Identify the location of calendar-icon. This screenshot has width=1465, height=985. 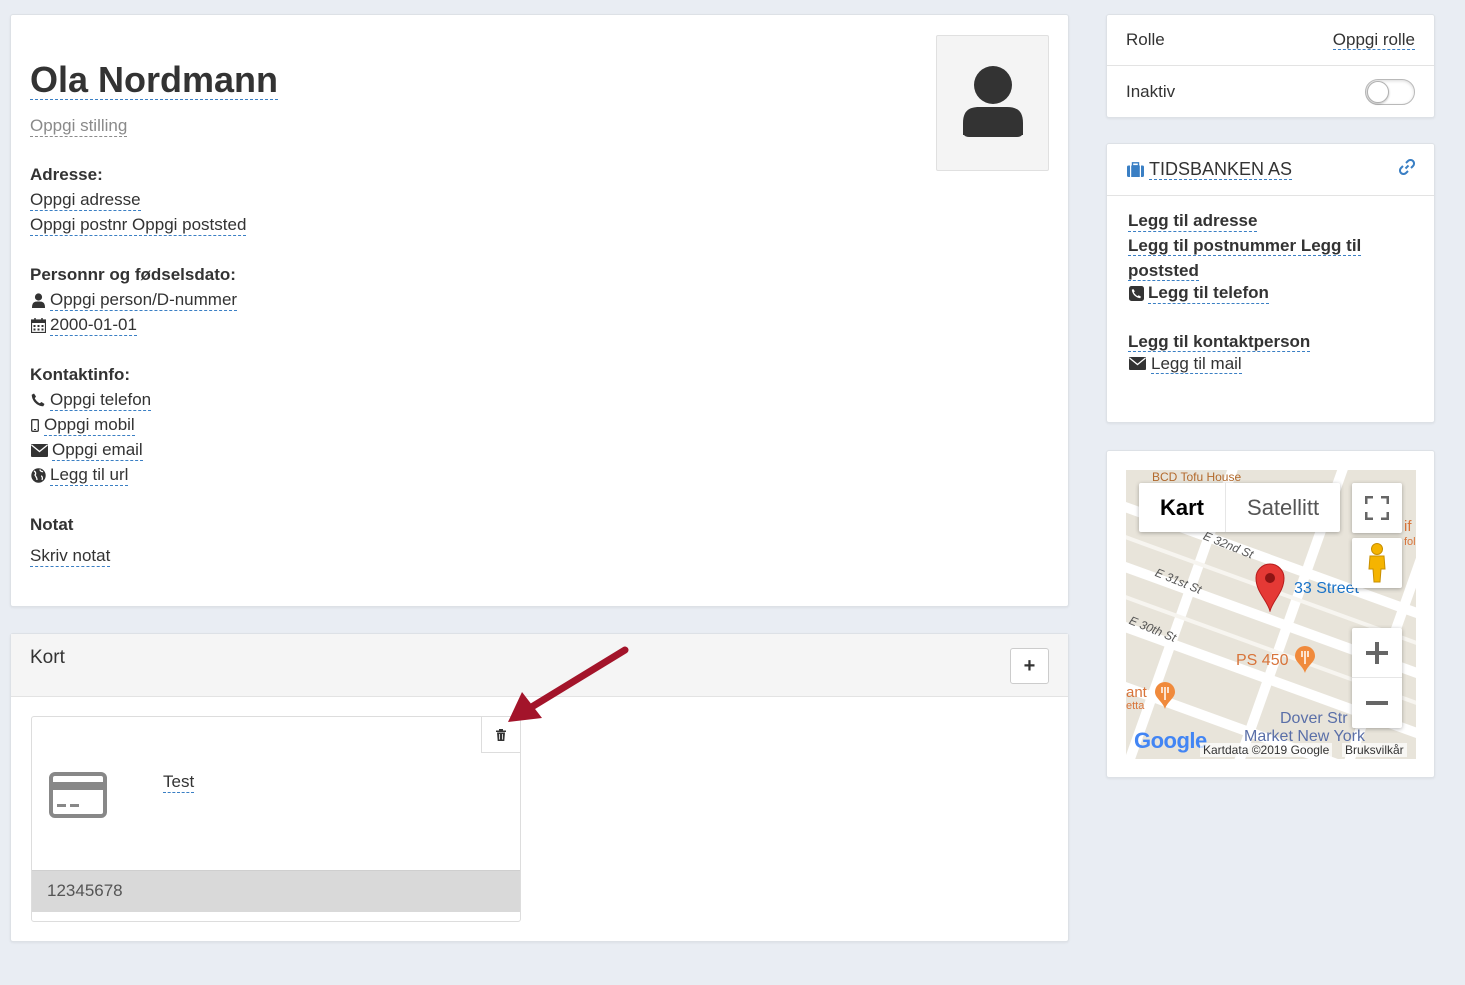
(38, 325).